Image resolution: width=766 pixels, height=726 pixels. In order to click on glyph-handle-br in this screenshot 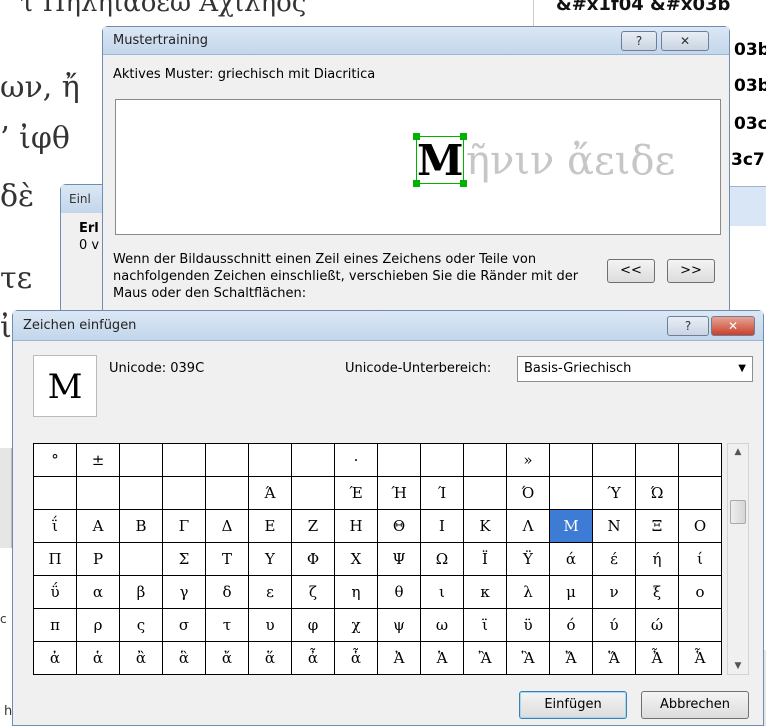, I will do `click(463, 183)`.